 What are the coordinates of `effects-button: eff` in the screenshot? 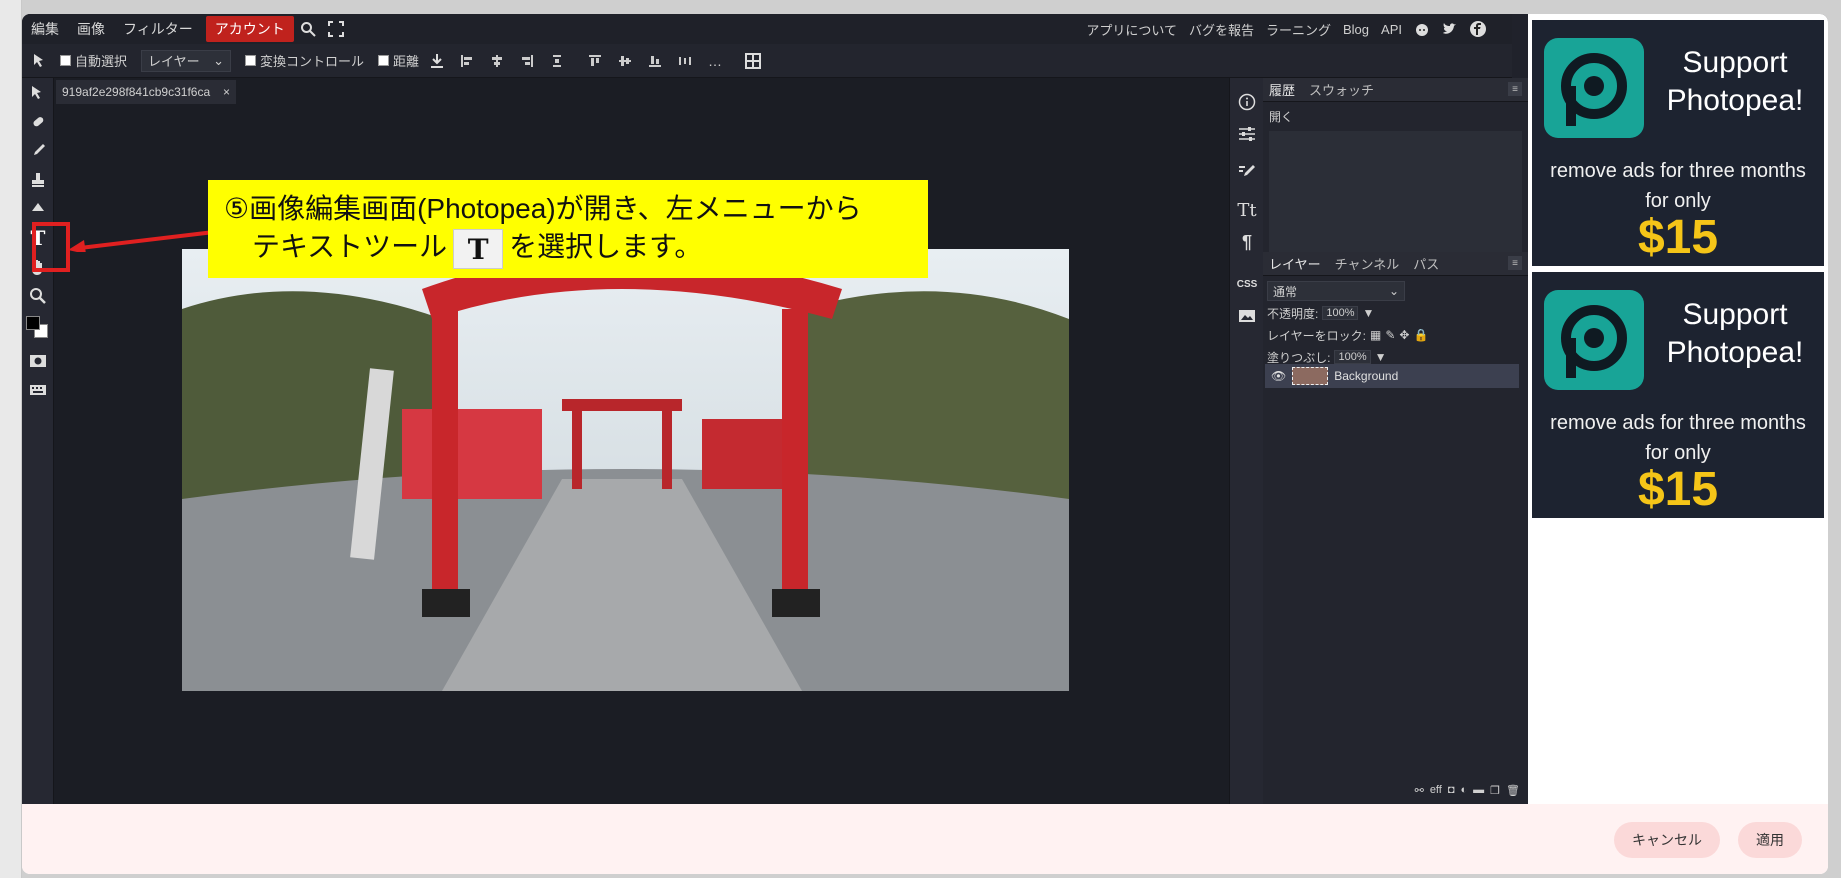 It's located at (1436, 790).